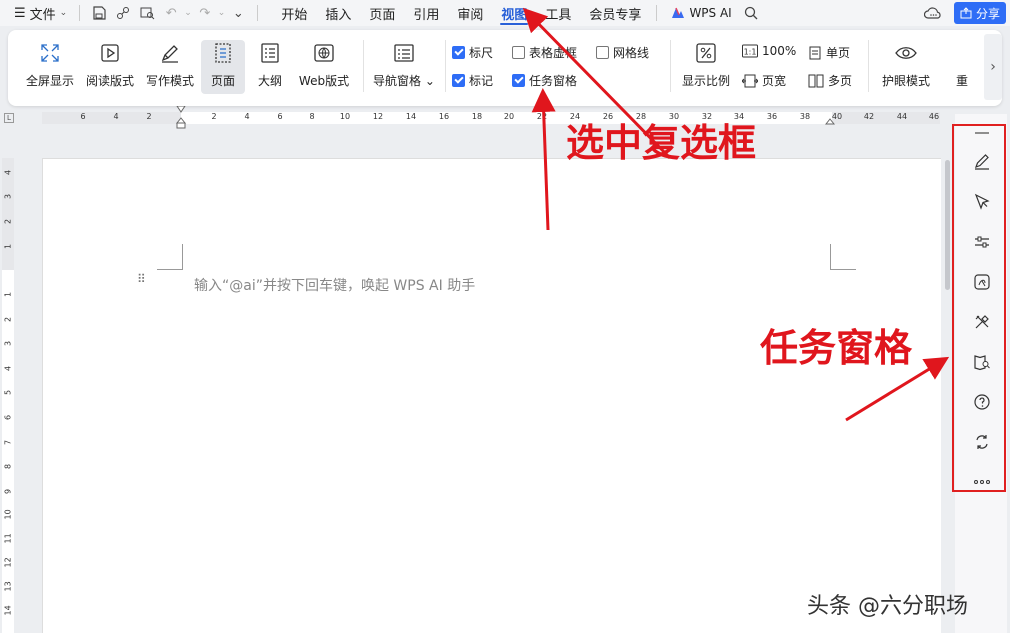 The height and width of the screenshot is (633, 1010). Describe the element at coordinates (324, 53) in the screenshot. I see `globe-icon` at that location.